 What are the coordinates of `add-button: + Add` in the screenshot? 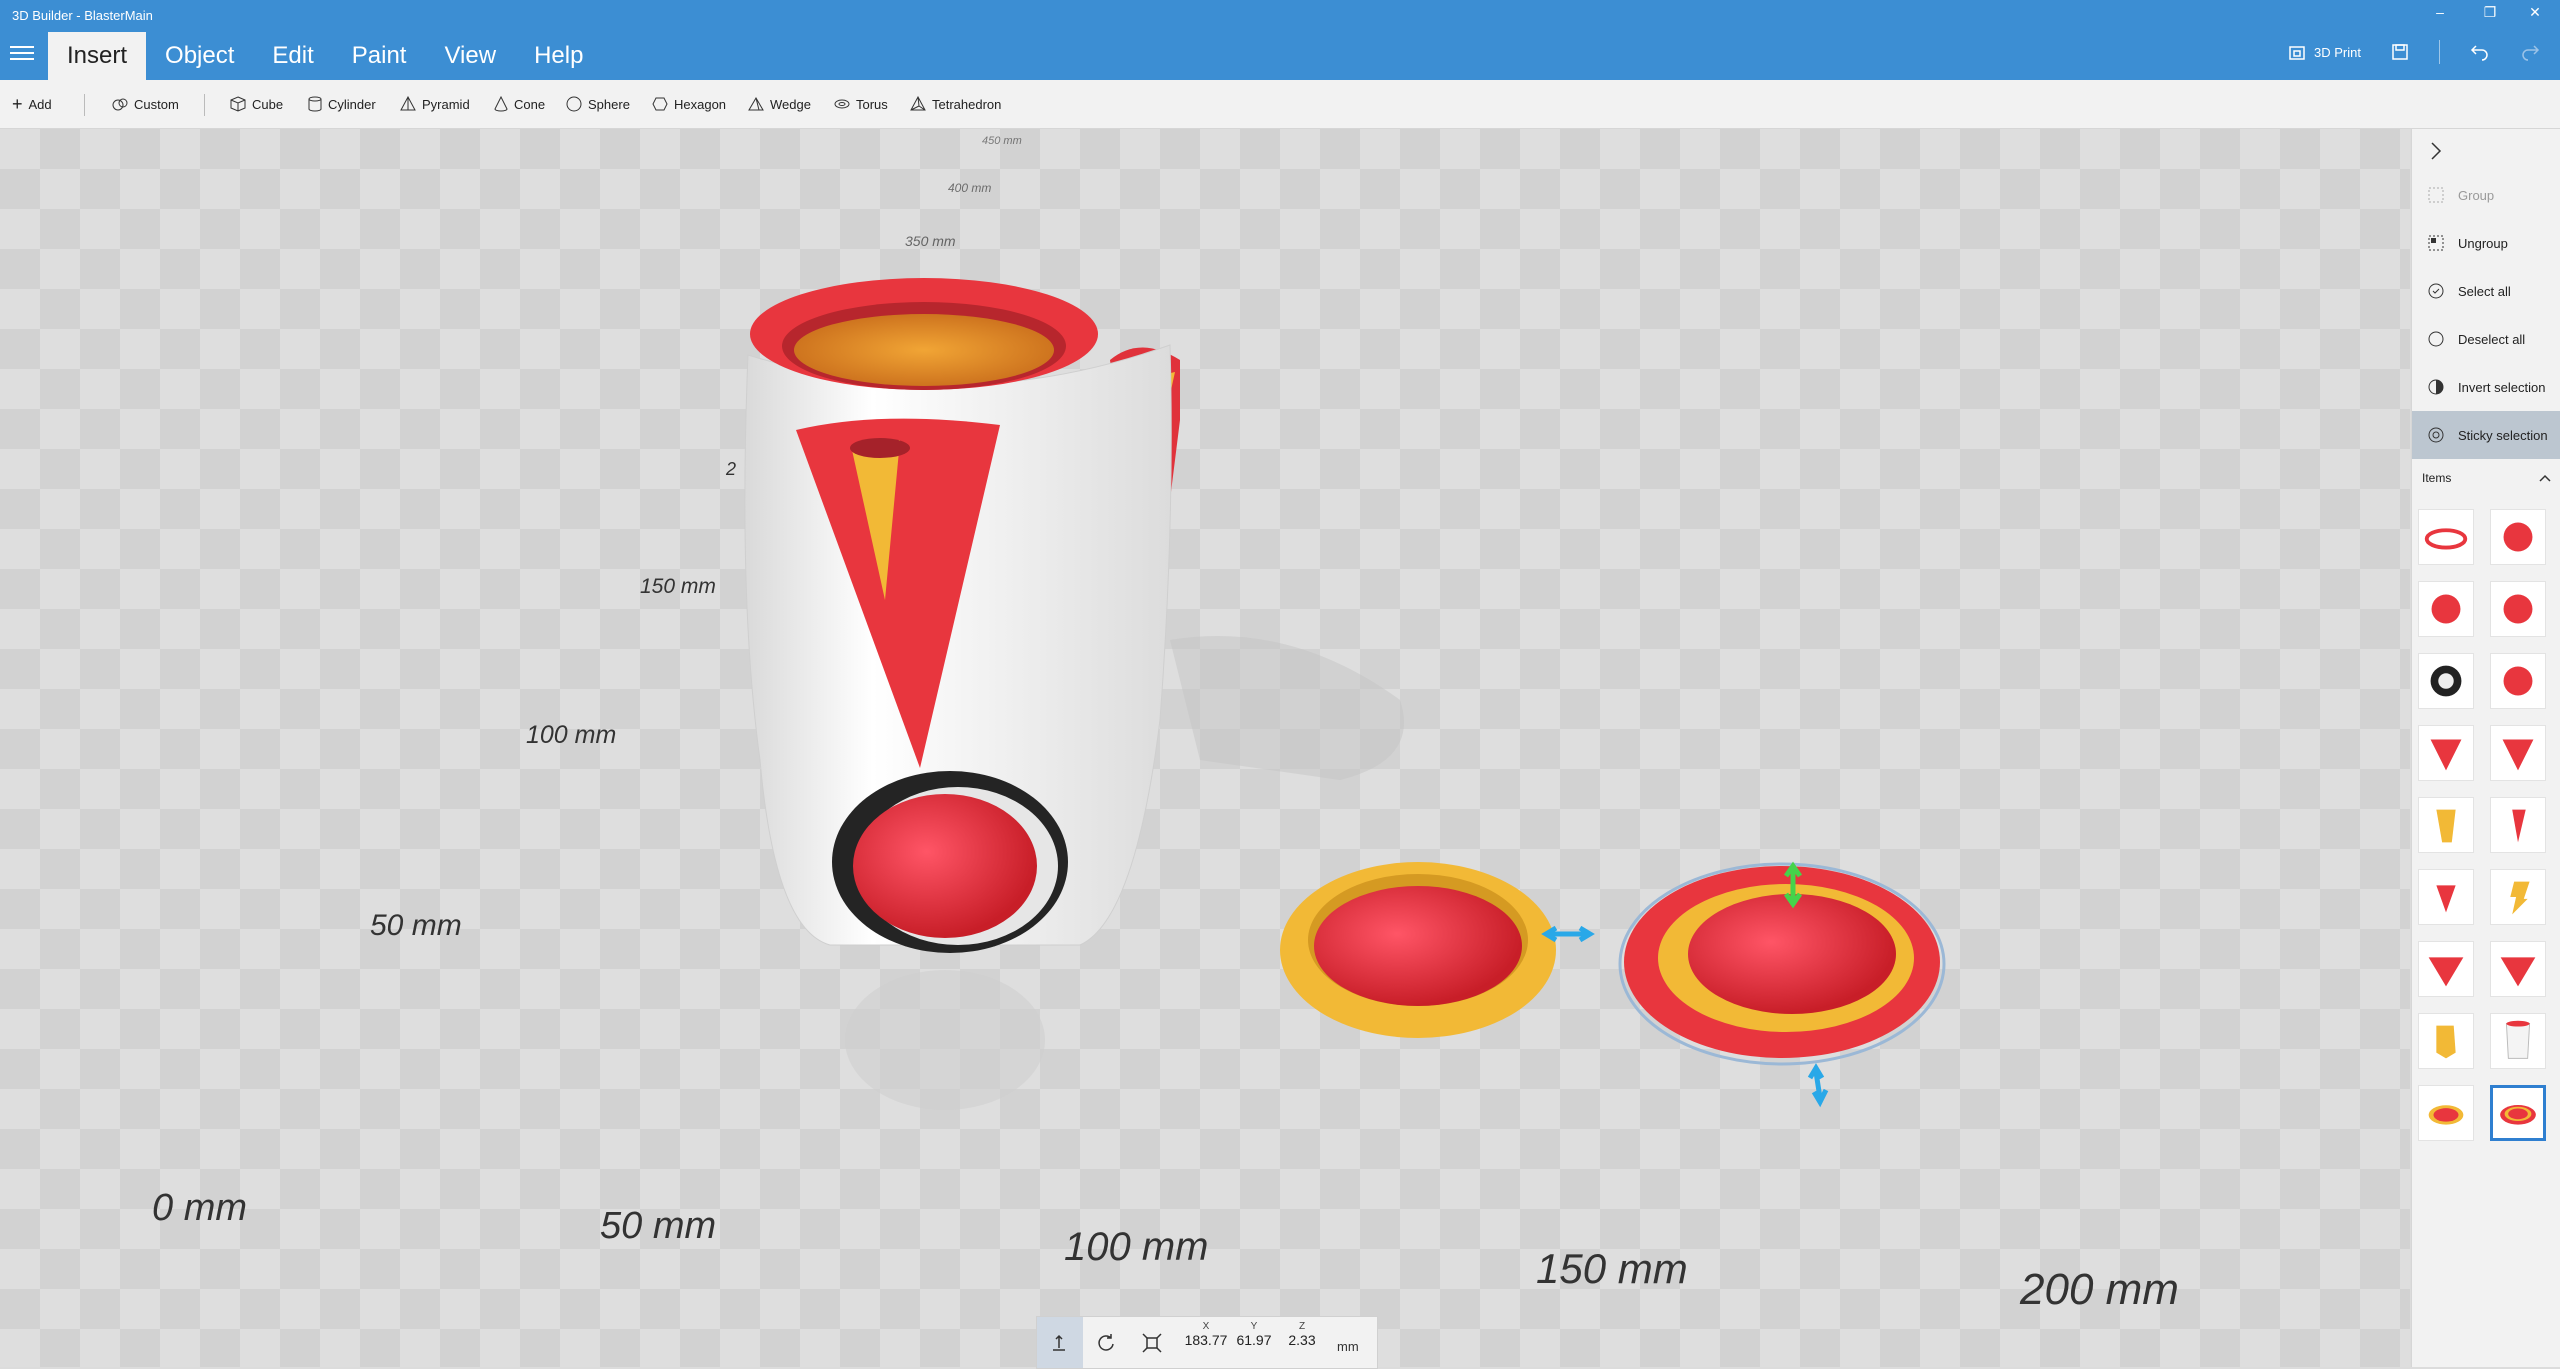 It's located at (32, 104).